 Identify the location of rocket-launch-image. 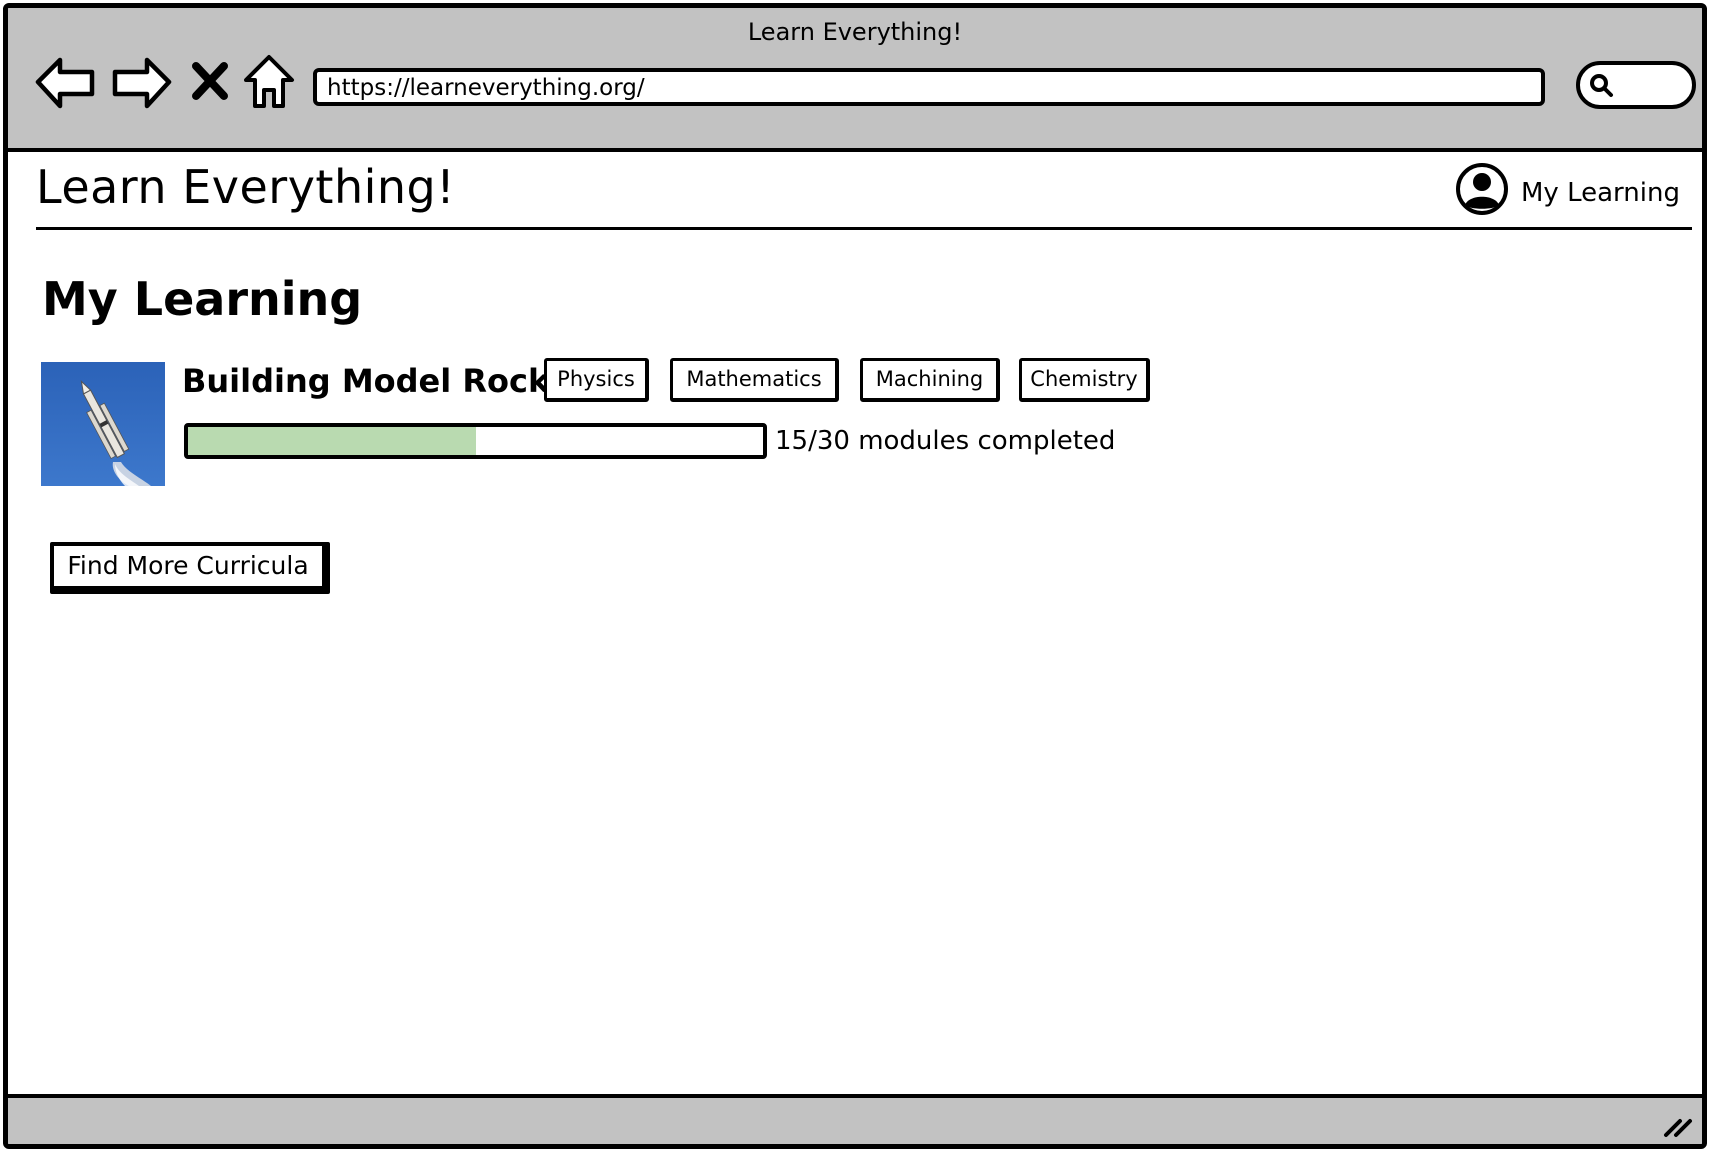
(103, 424).